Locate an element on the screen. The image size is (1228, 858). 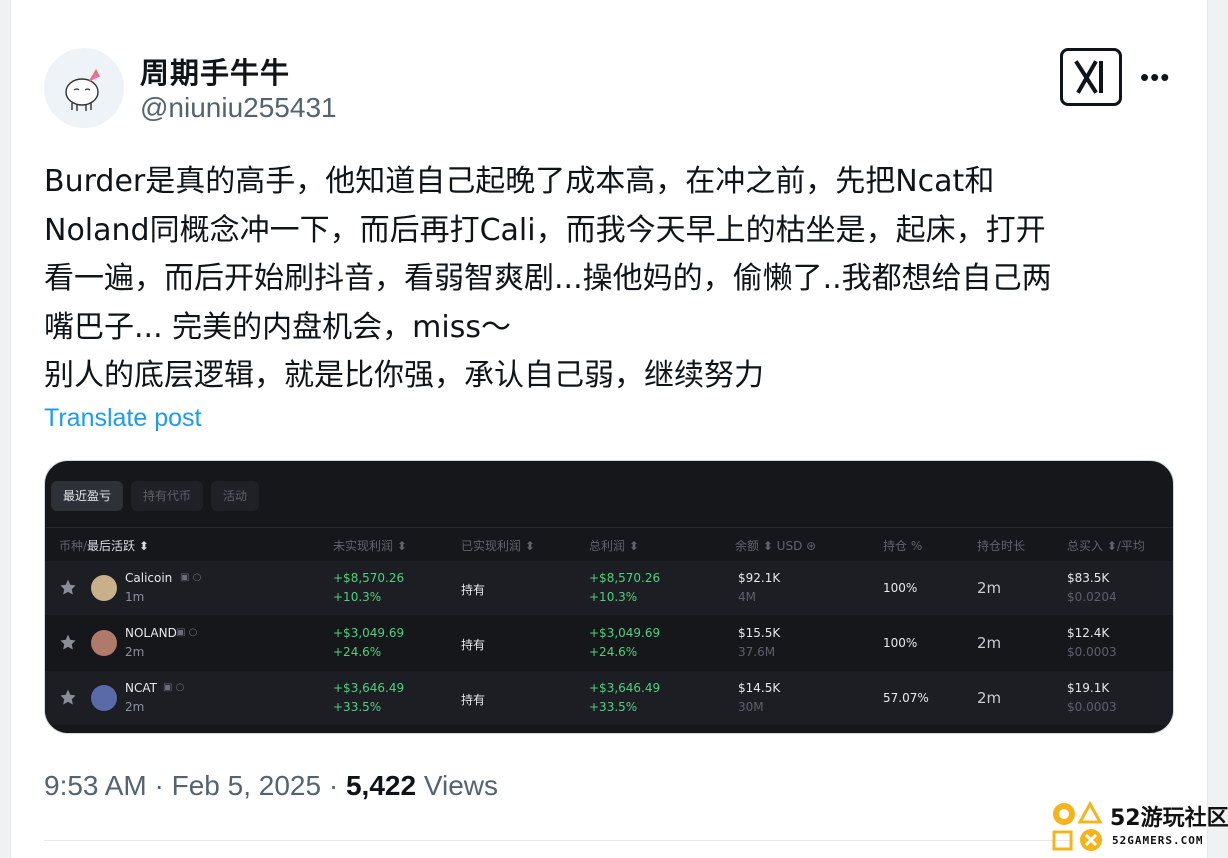
total-profit: +$3,646.49 is located at coordinates (625, 688).